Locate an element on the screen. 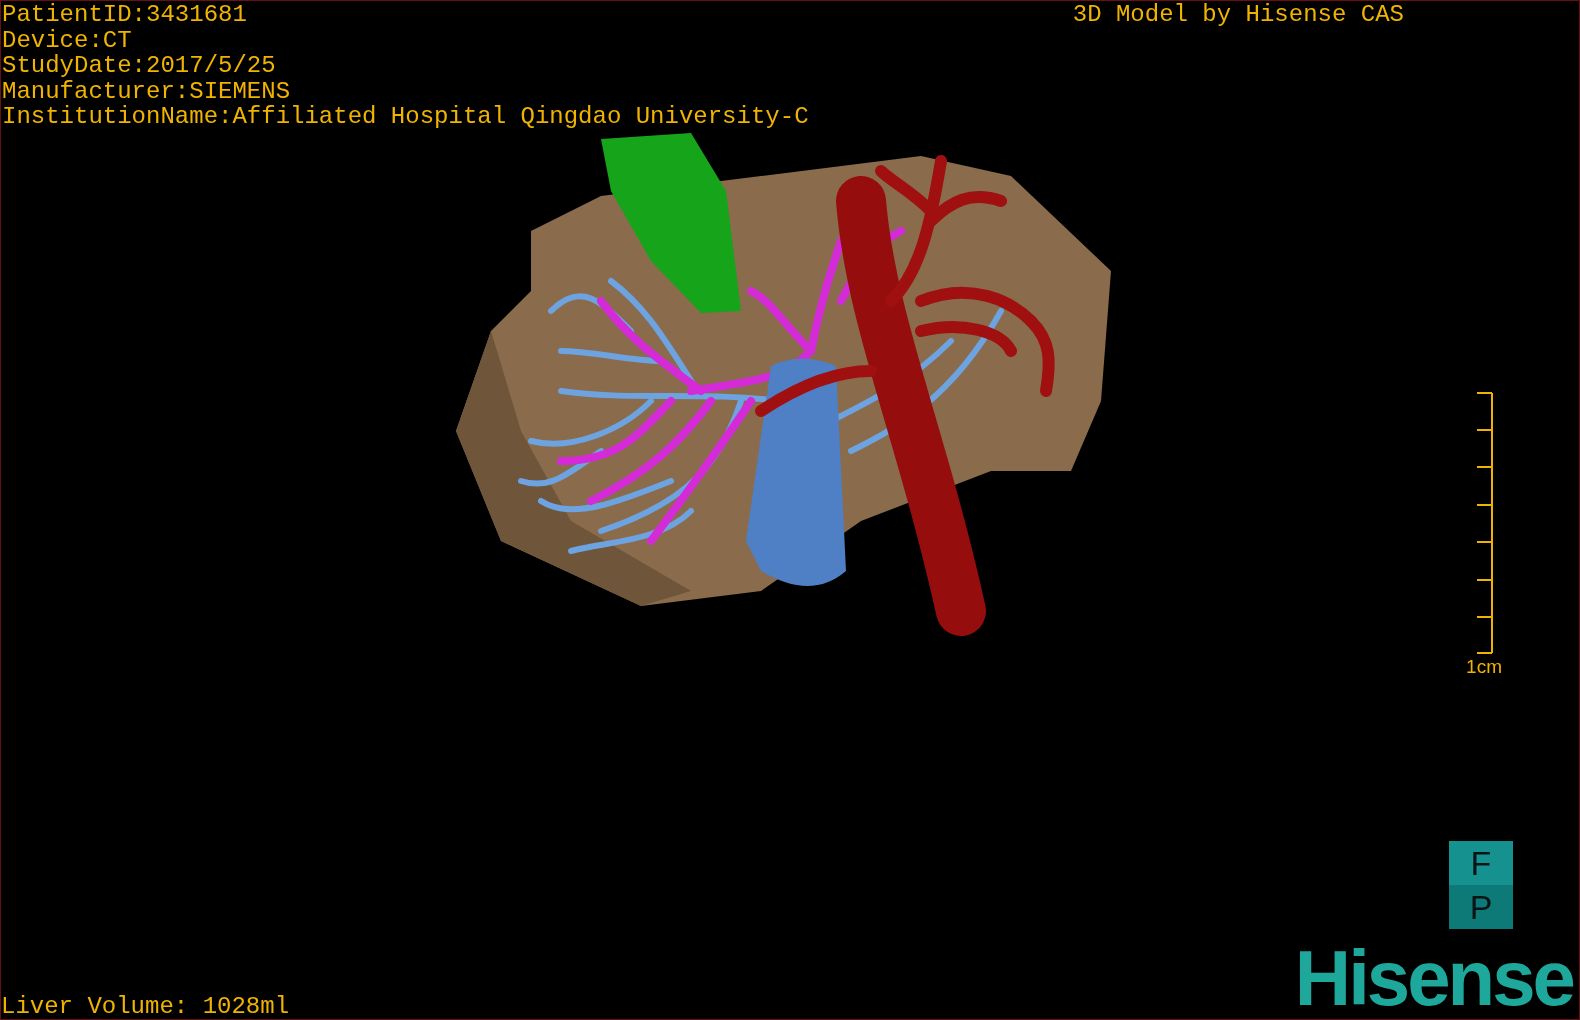 The height and width of the screenshot is (1020, 1580). brand-logo: Hisense is located at coordinates (1433, 978).